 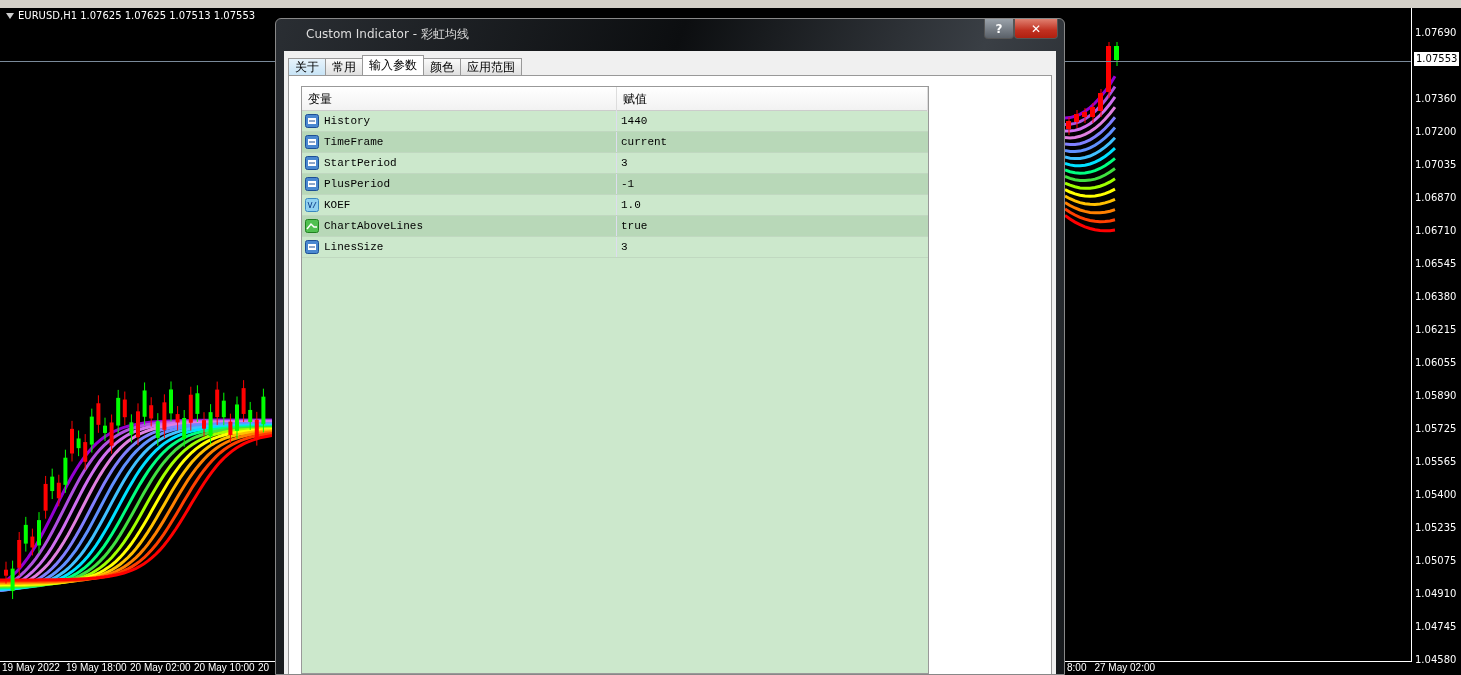 I want to click on tab: 输入参数, so click(x=393, y=65).